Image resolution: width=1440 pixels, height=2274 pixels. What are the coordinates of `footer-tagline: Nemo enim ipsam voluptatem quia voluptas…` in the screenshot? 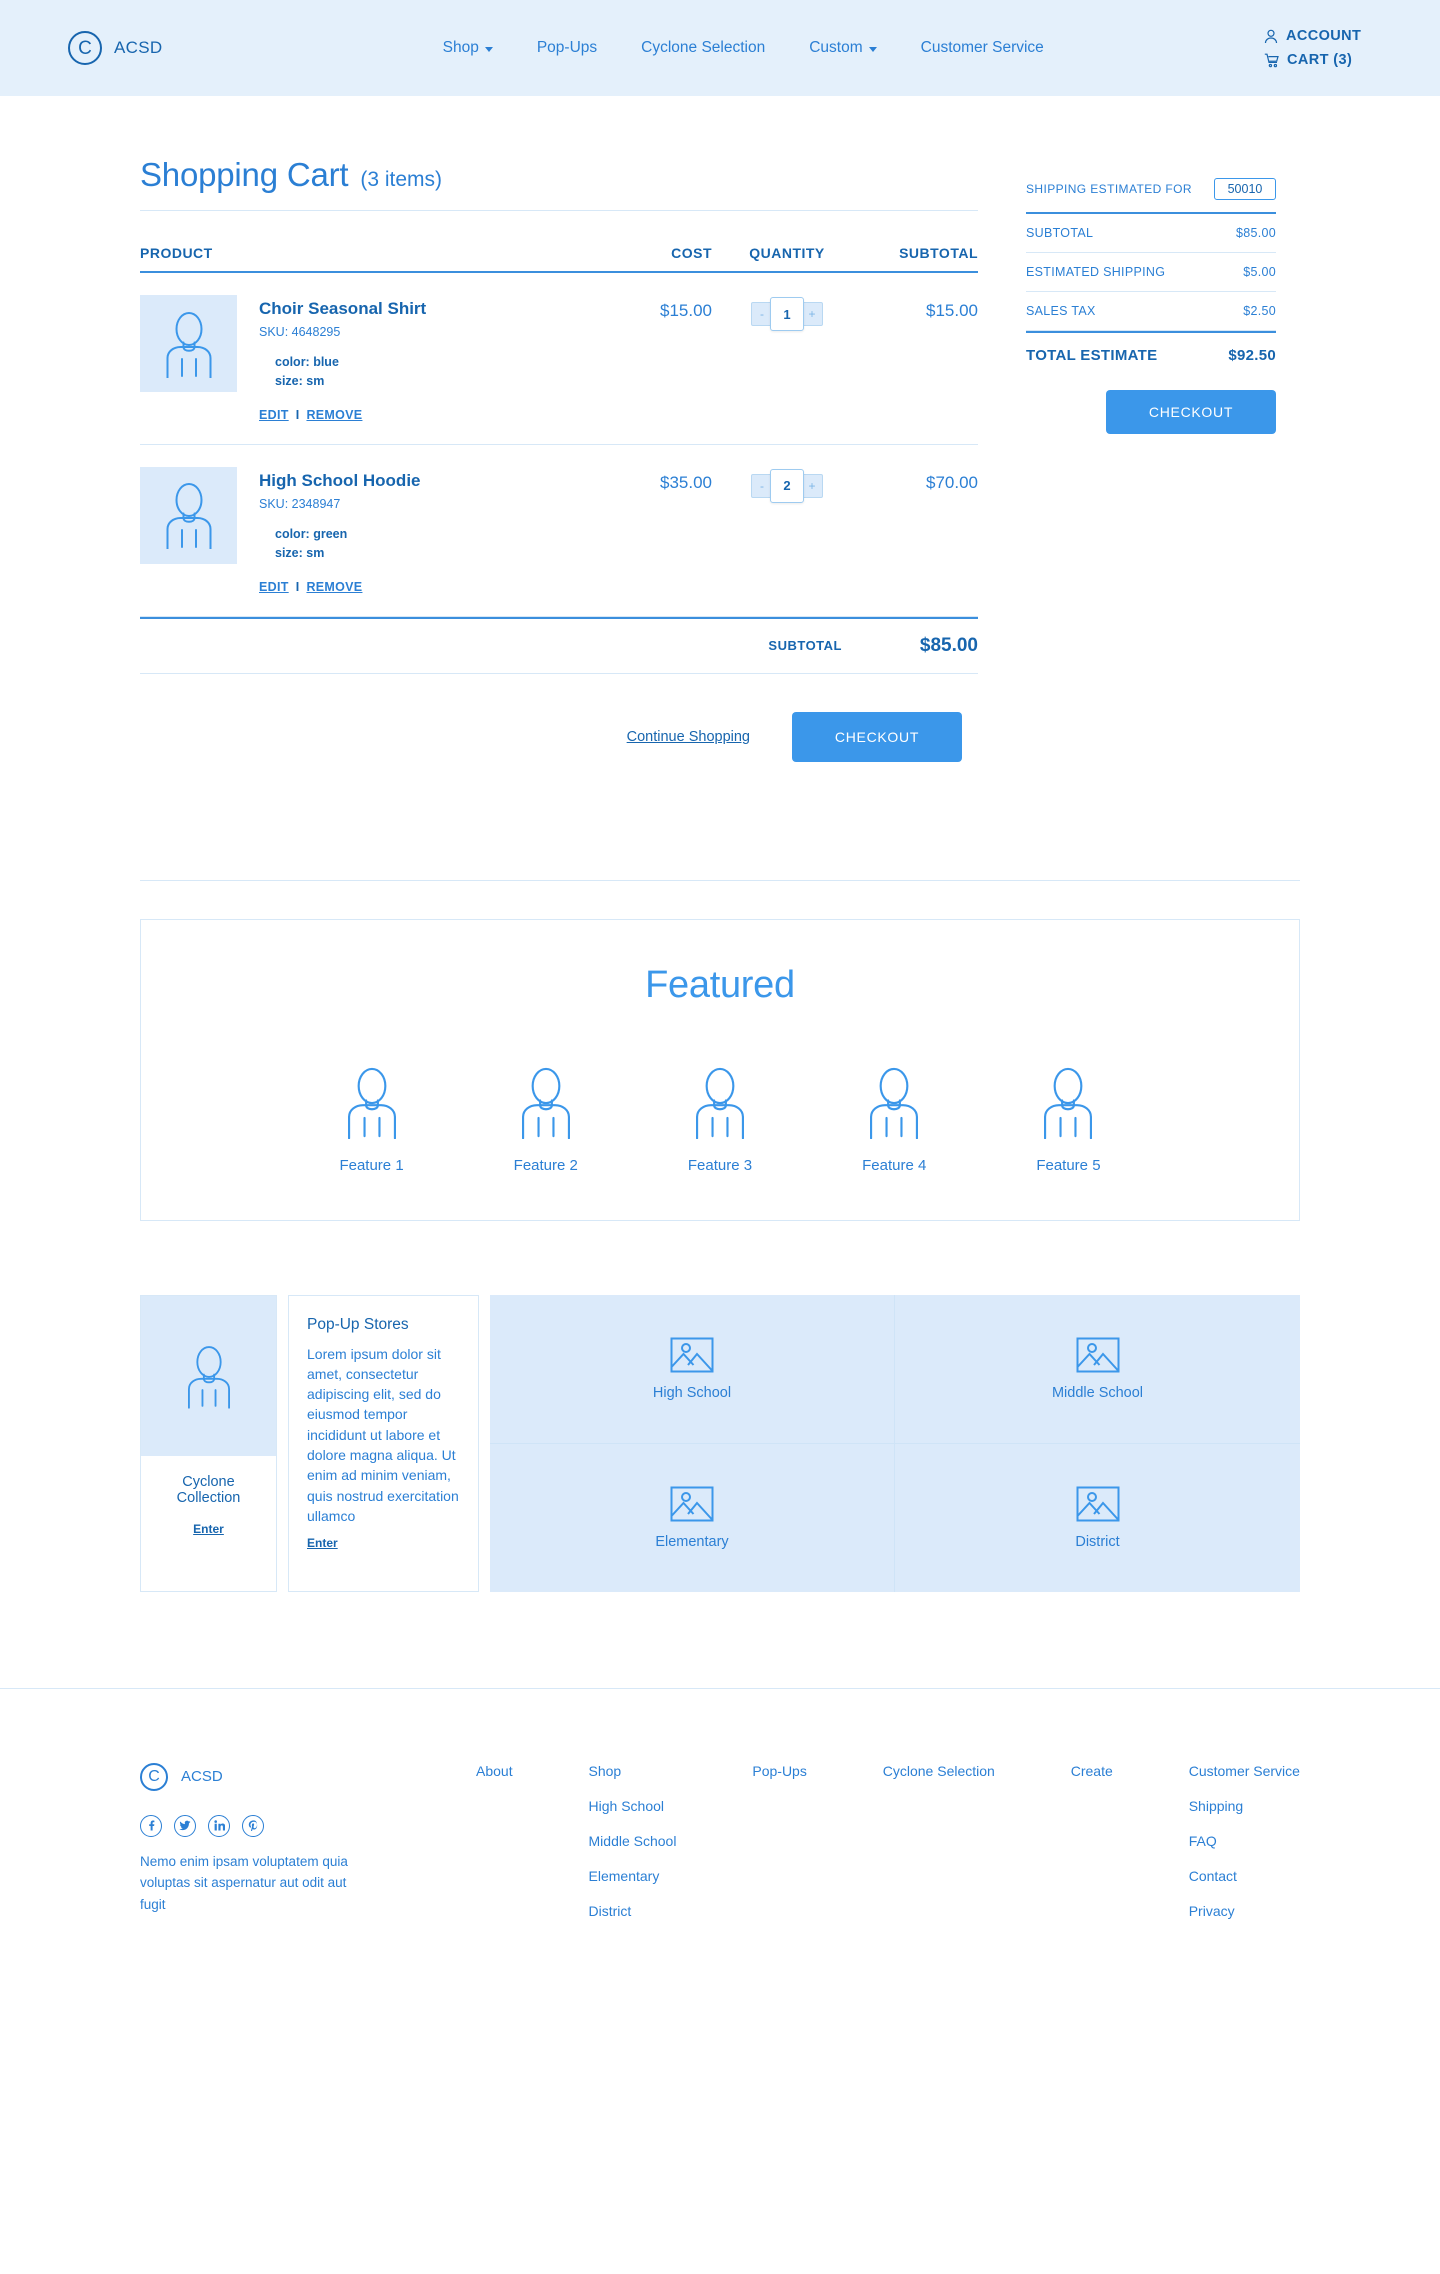 It's located at (244, 1883).